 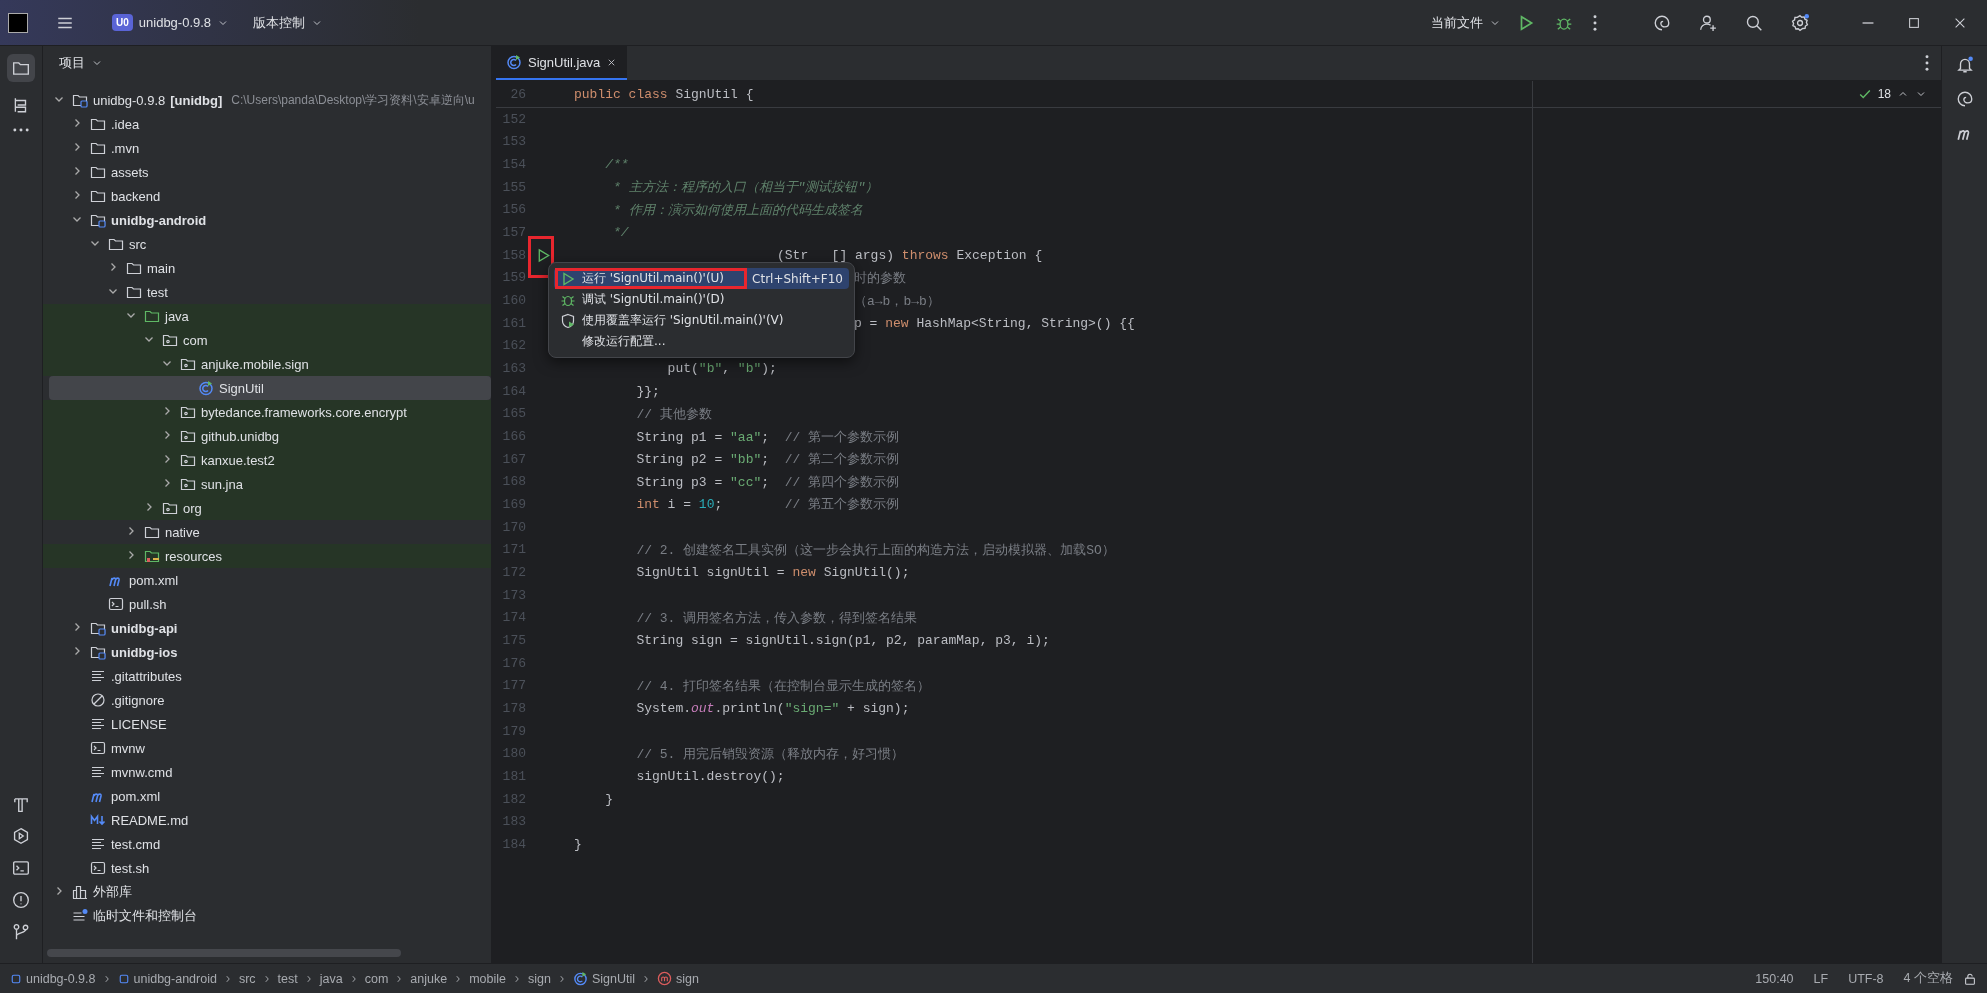 I want to click on tree-label: unidbg-android, so click(x=159, y=220).